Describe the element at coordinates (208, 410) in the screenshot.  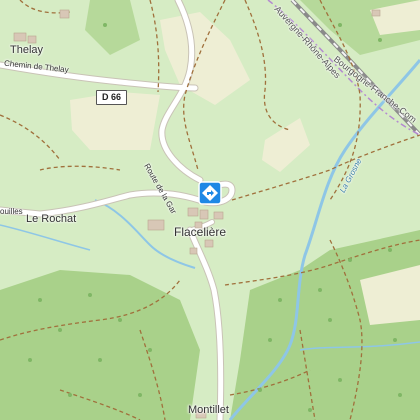
I see `place-label-montillet: Montillet` at that location.